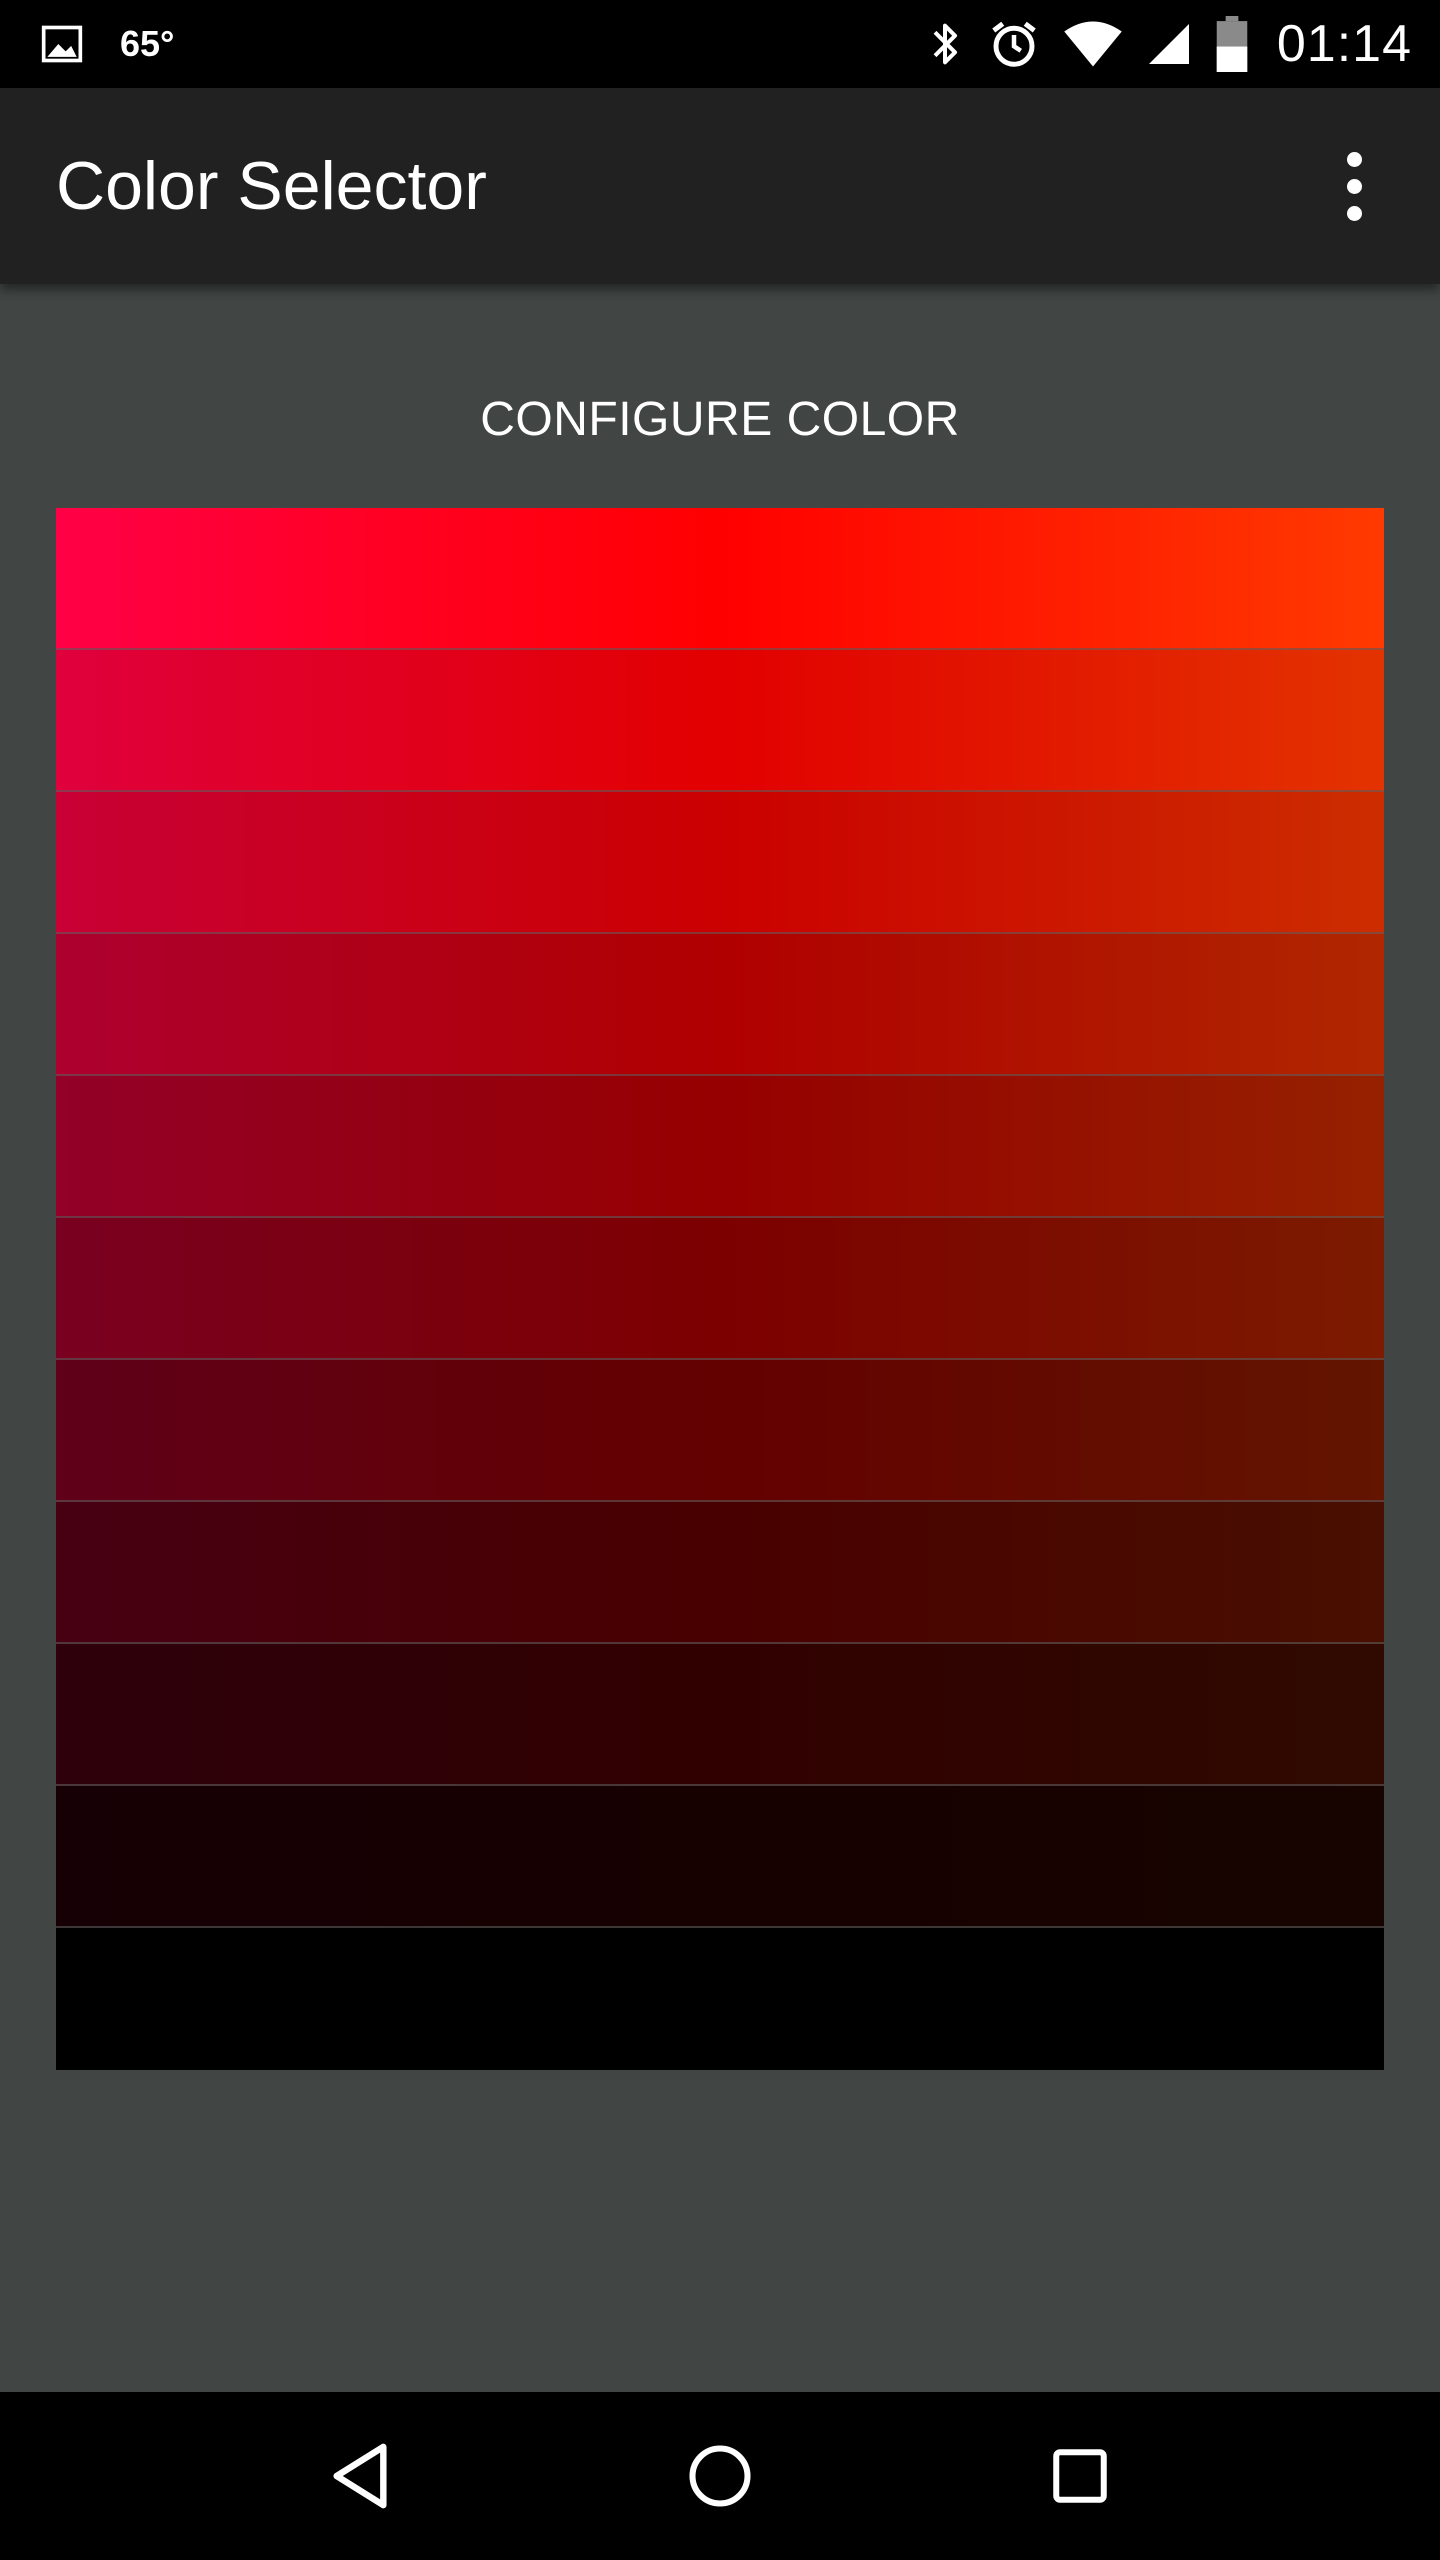 This screenshot has height=2560, width=1440. Describe the element at coordinates (720, 419) in the screenshot. I see `configure-color-heading: CONFIGURE COLOR` at that location.